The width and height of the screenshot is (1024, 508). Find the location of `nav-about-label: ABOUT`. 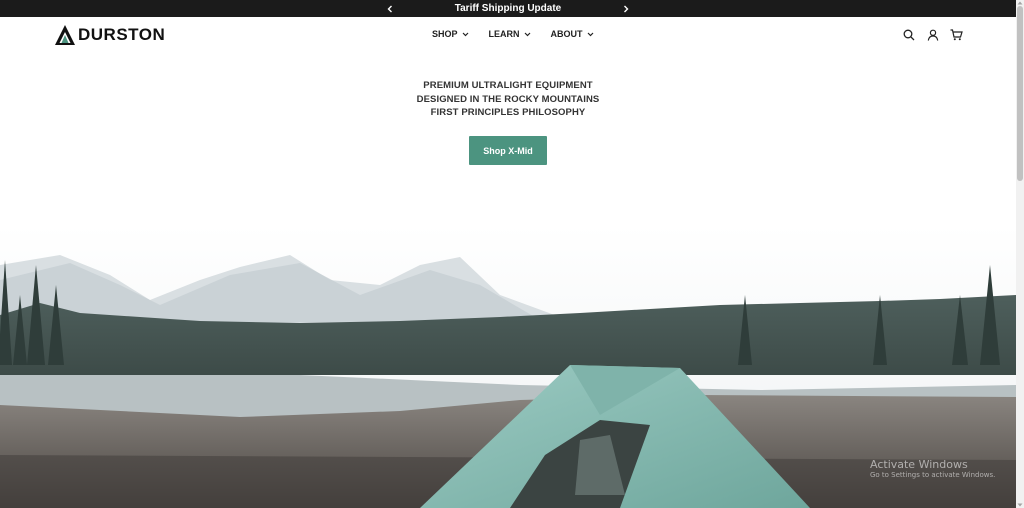

nav-about-label: ABOUT is located at coordinates (566, 34).